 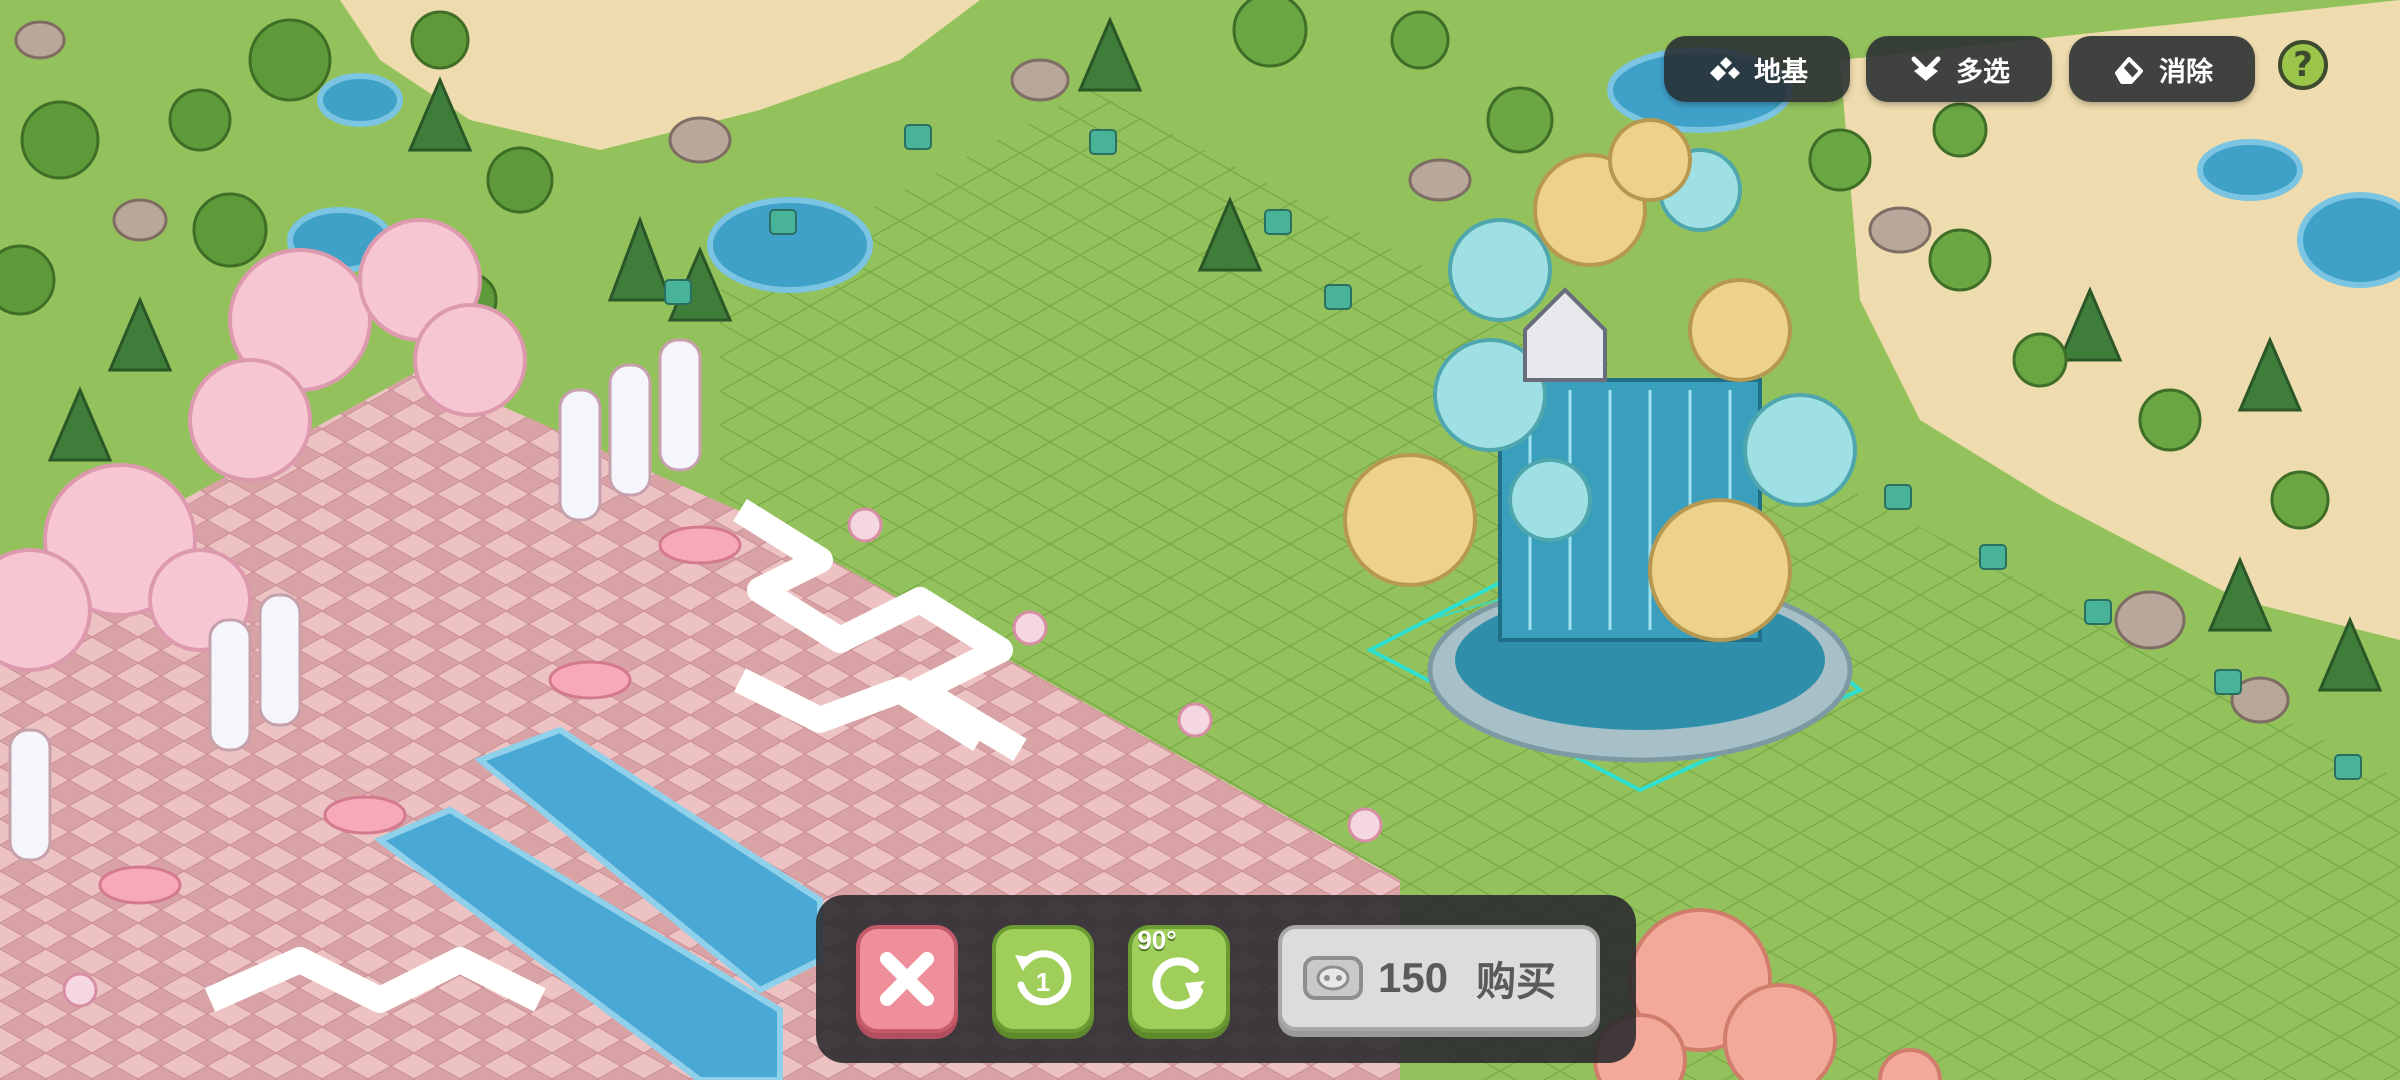 What do you see at coordinates (1226, 979) in the screenshot?
I see `placement-action-bar: 1 90° 150 购买` at bounding box center [1226, 979].